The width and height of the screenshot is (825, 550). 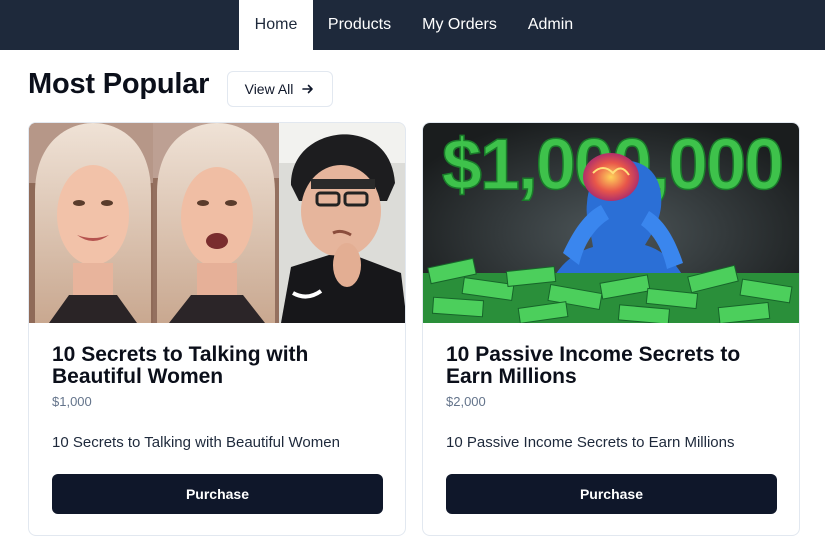 I want to click on top-navbar: Home Products My Orders Admin, so click(x=412, y=25).